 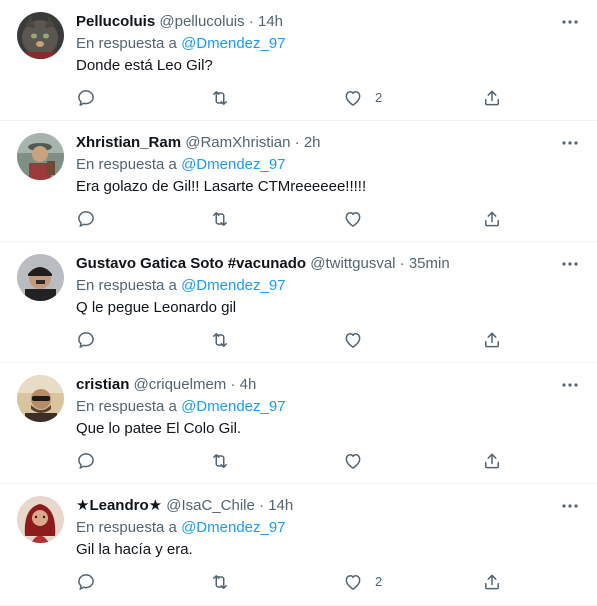 What do you see at coordinates (201, 21) in the screenshot?
I see `user-handle: @pellucoluis` at bounding box center [201, 21].